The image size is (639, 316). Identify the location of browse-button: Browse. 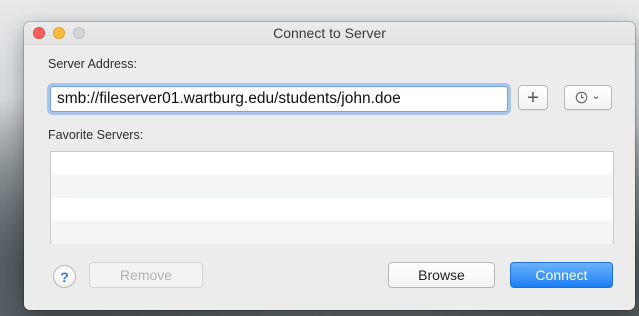
(441, 275).